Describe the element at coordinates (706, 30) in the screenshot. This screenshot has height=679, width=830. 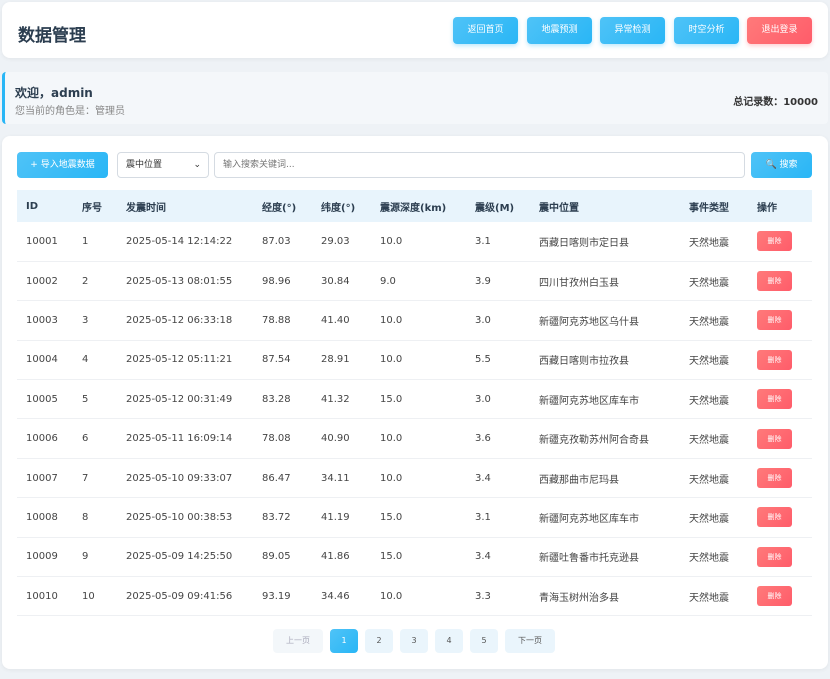
I see `spatiotemporal-button: 时空分析` at that location.